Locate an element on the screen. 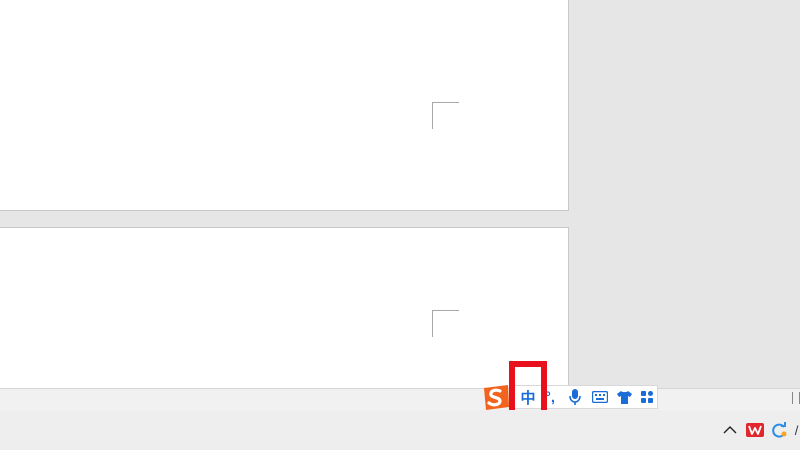 This screenshot has height=450, width=800. show-hidden-icons-chevron-icon is located at coordinates (730, 430).